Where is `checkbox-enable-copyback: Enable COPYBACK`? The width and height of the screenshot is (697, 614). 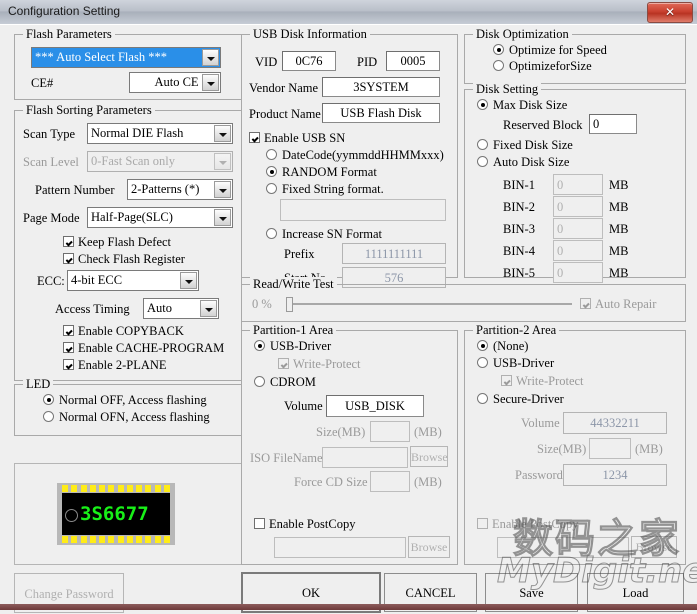
checkbox-enable-copyback: Enable COPYBACK is located at coordinates (123, 331).